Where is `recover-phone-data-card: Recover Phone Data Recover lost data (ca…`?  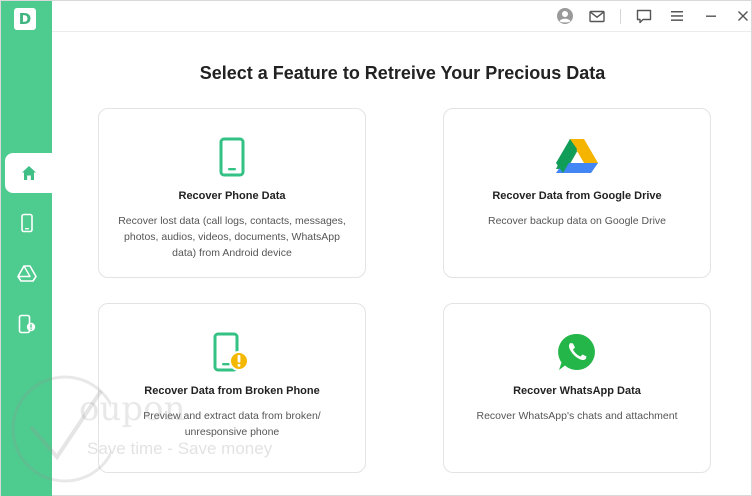 recover-phone-data-card: Recover Phone Data Recover lost data (ca… is located at coordinates (232, 193).